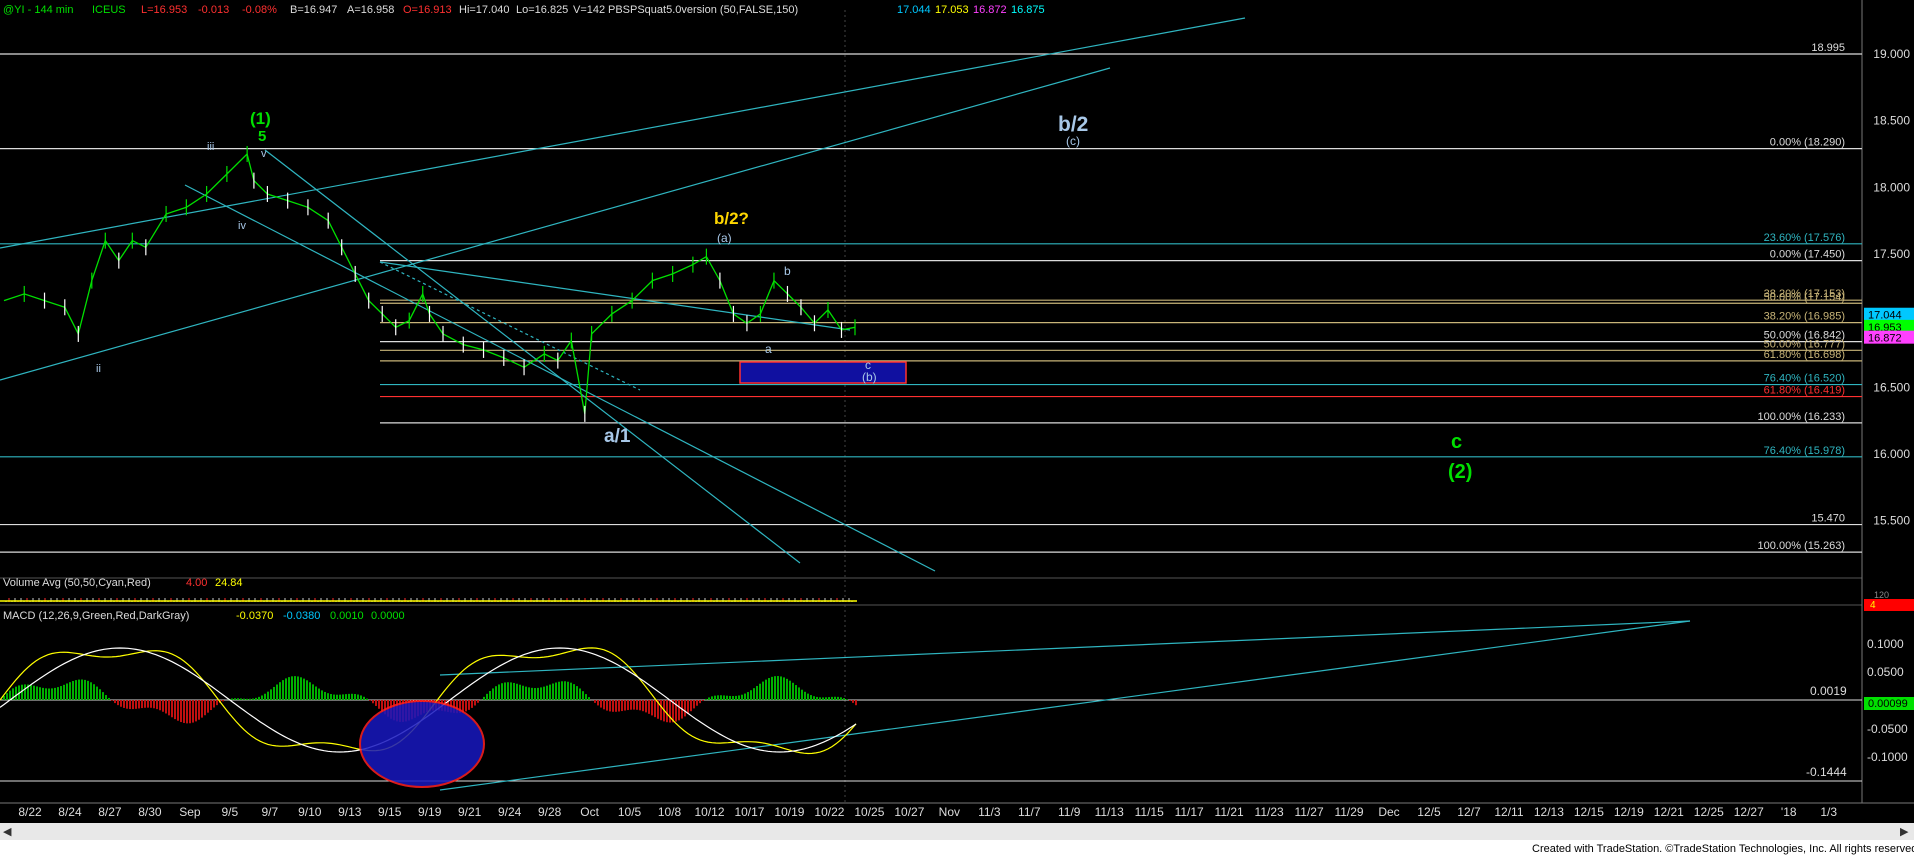 The width and height of the screenshot is (1914, 856). What do you see at coordinates (313, 10) in the screenshot?
I see `header-bid: B=16.947` at bounding box center [313, 10].